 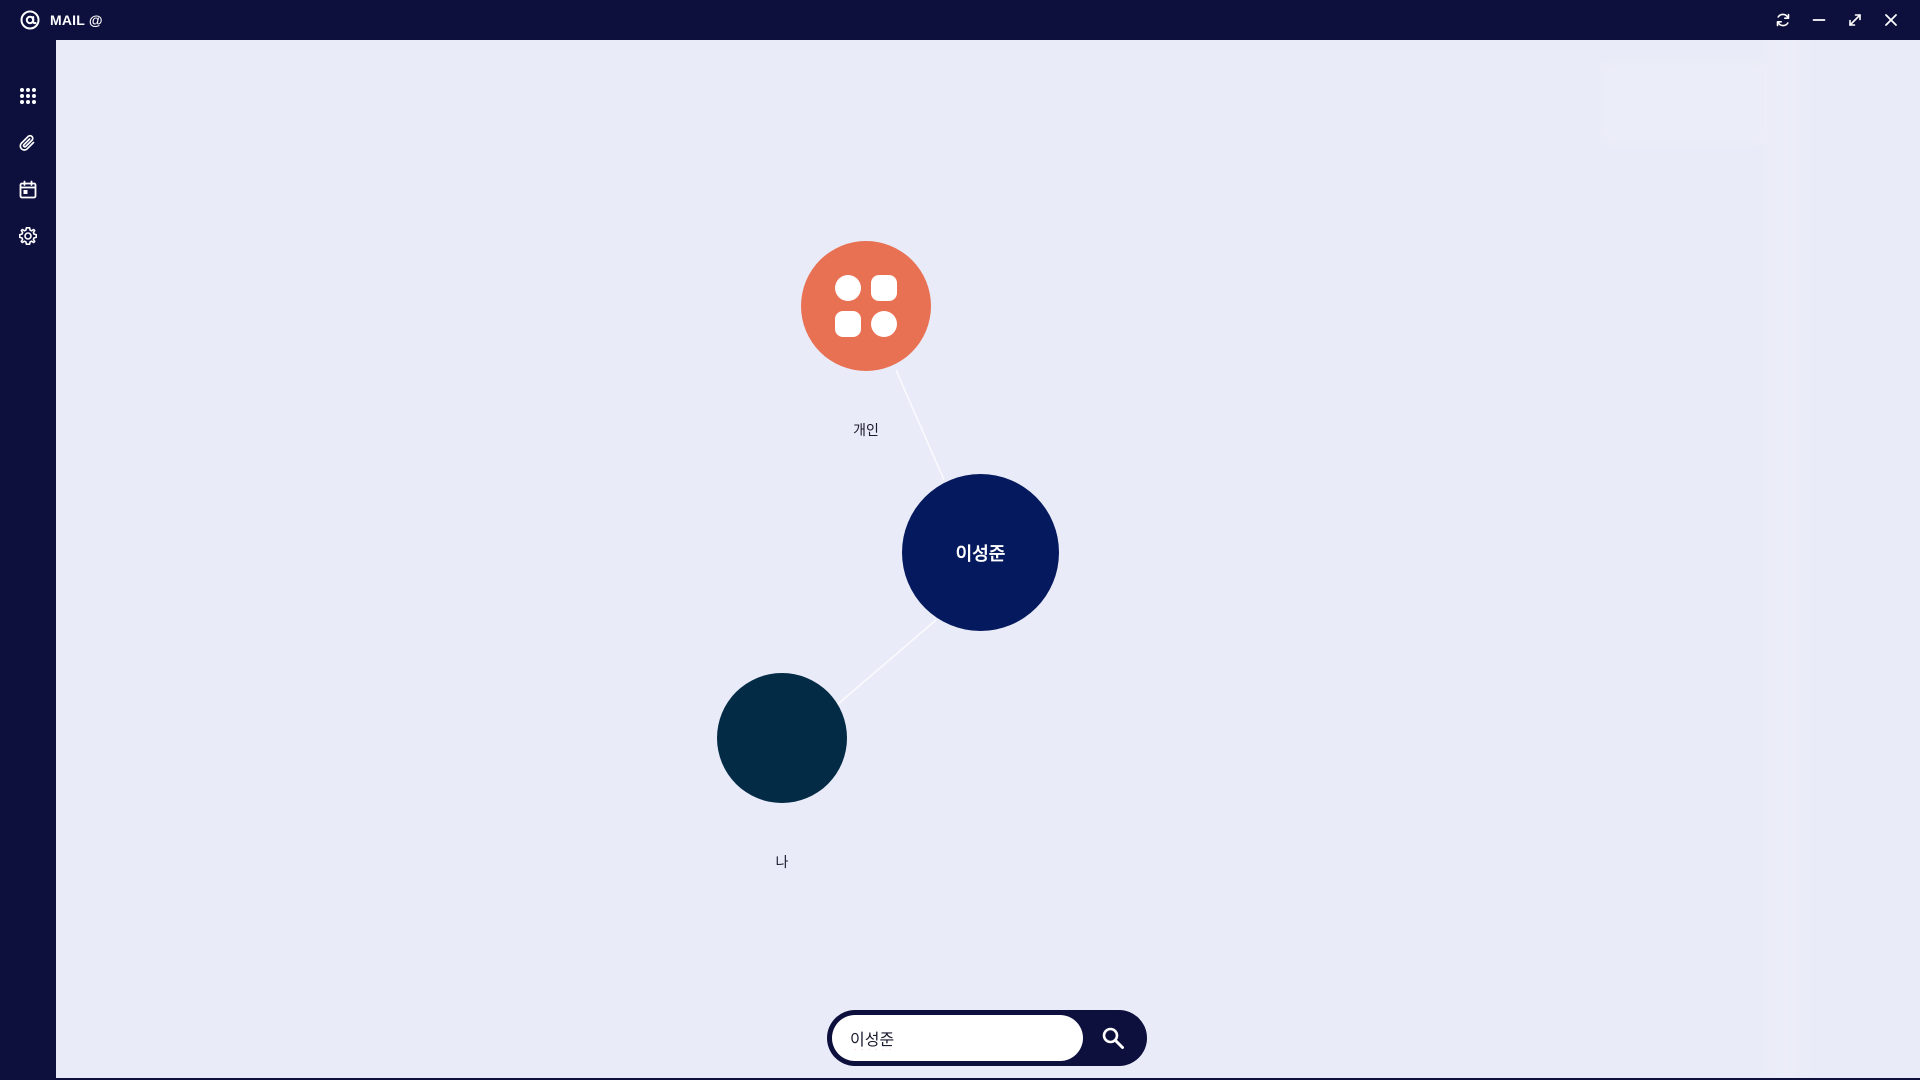 I want to click on sidebar, so click(x=28, y=560).